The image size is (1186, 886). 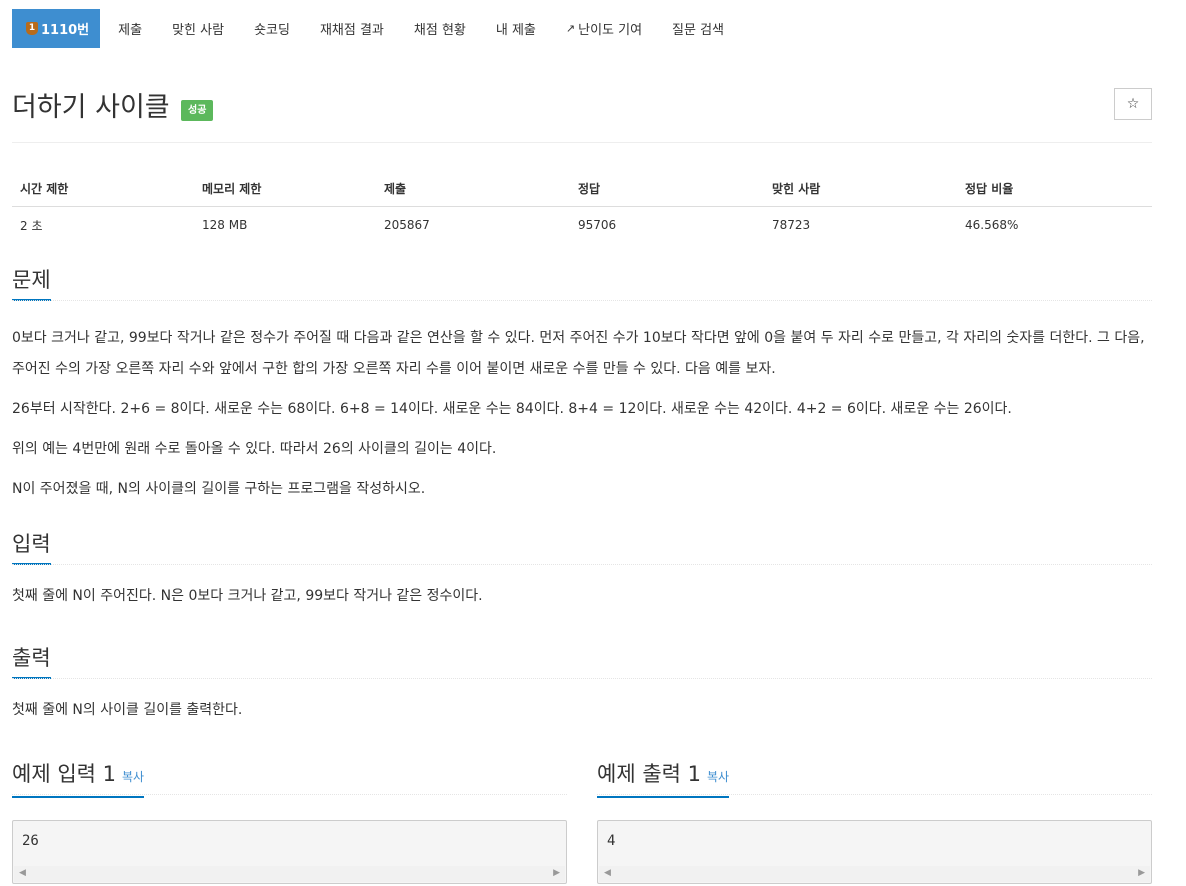 I want to click on nav-difficulty-contribution: ↗ 난이도 기여, so click(x=604, y=28).